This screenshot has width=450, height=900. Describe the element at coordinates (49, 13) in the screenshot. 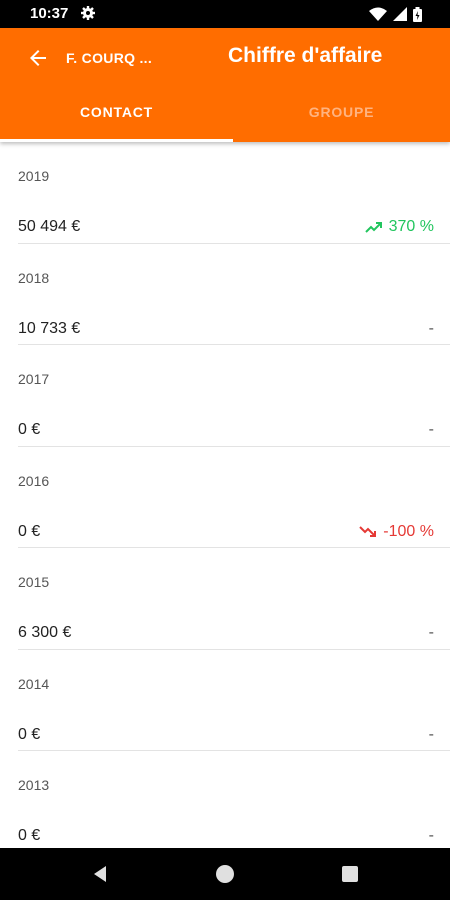

I see `status-time: 10:37` at that location.